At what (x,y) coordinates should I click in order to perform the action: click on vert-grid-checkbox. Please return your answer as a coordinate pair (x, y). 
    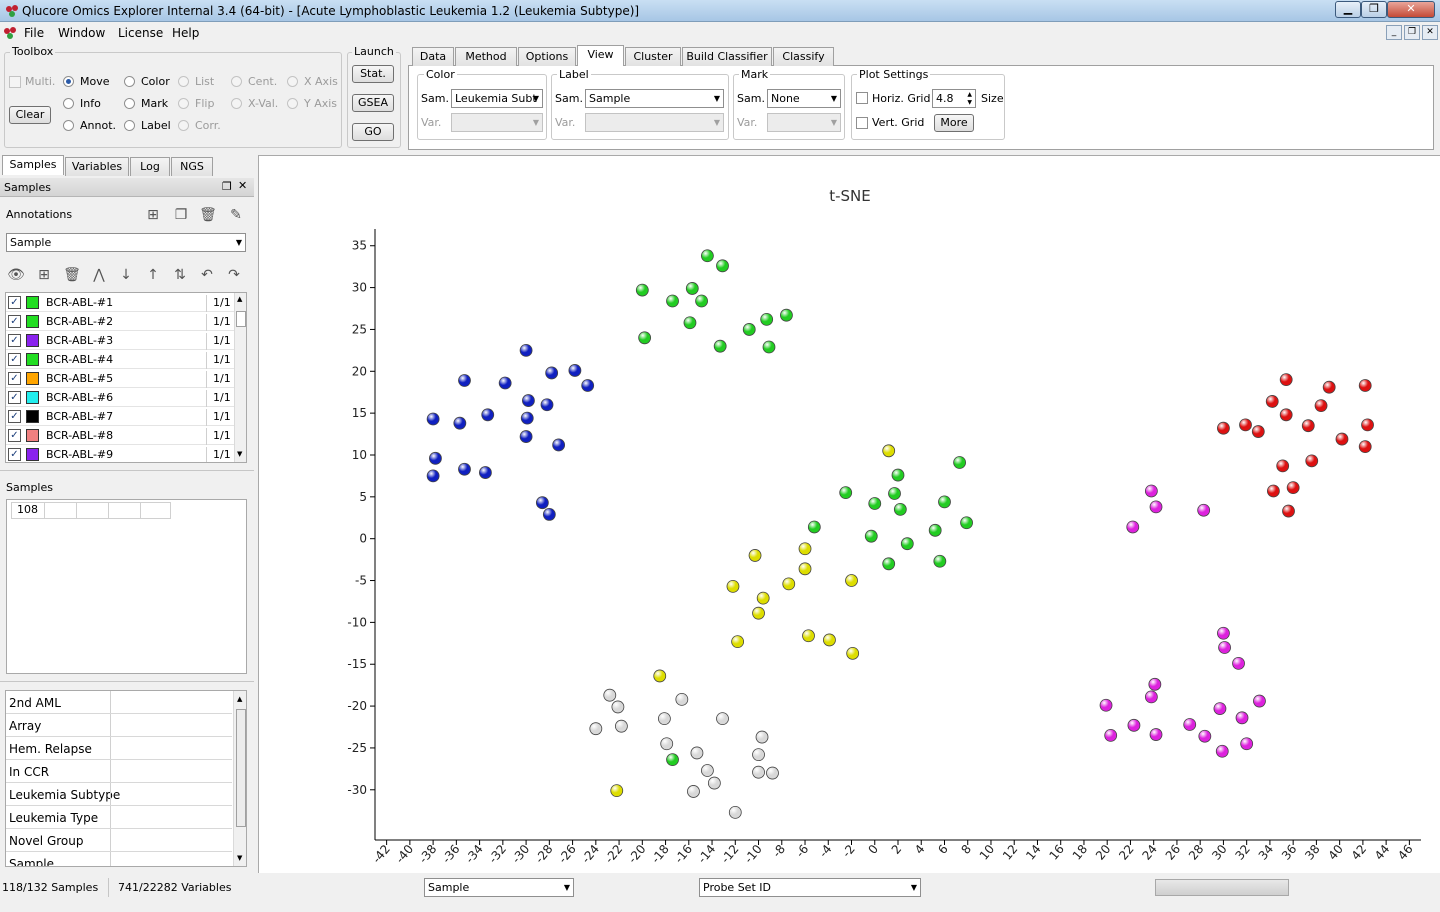
    Looking at the image, I should click on (862, 123).